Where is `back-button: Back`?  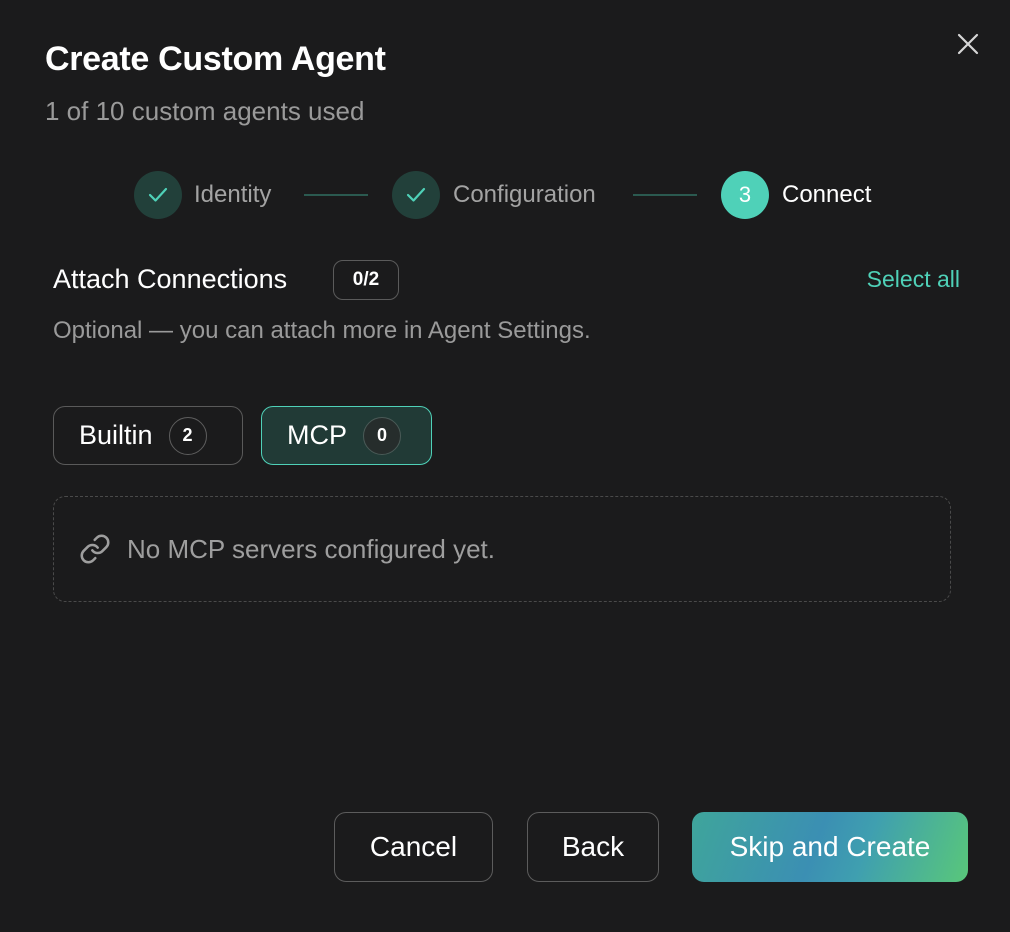 back-button: Back is located at coordinates (593, 847).